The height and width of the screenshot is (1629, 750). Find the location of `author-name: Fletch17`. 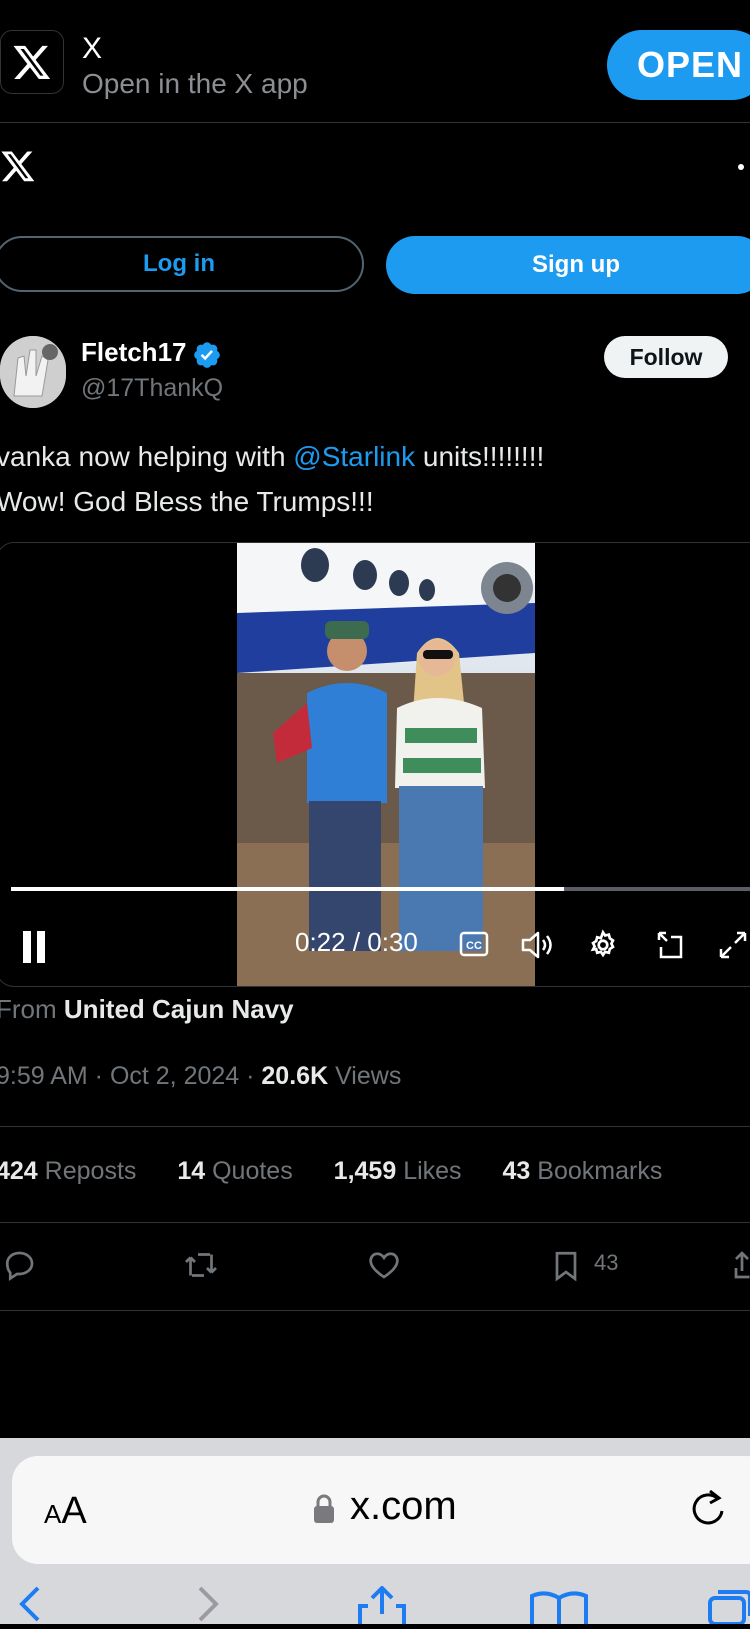

author-name: Fletch17 is located at coordinates (134, 352).